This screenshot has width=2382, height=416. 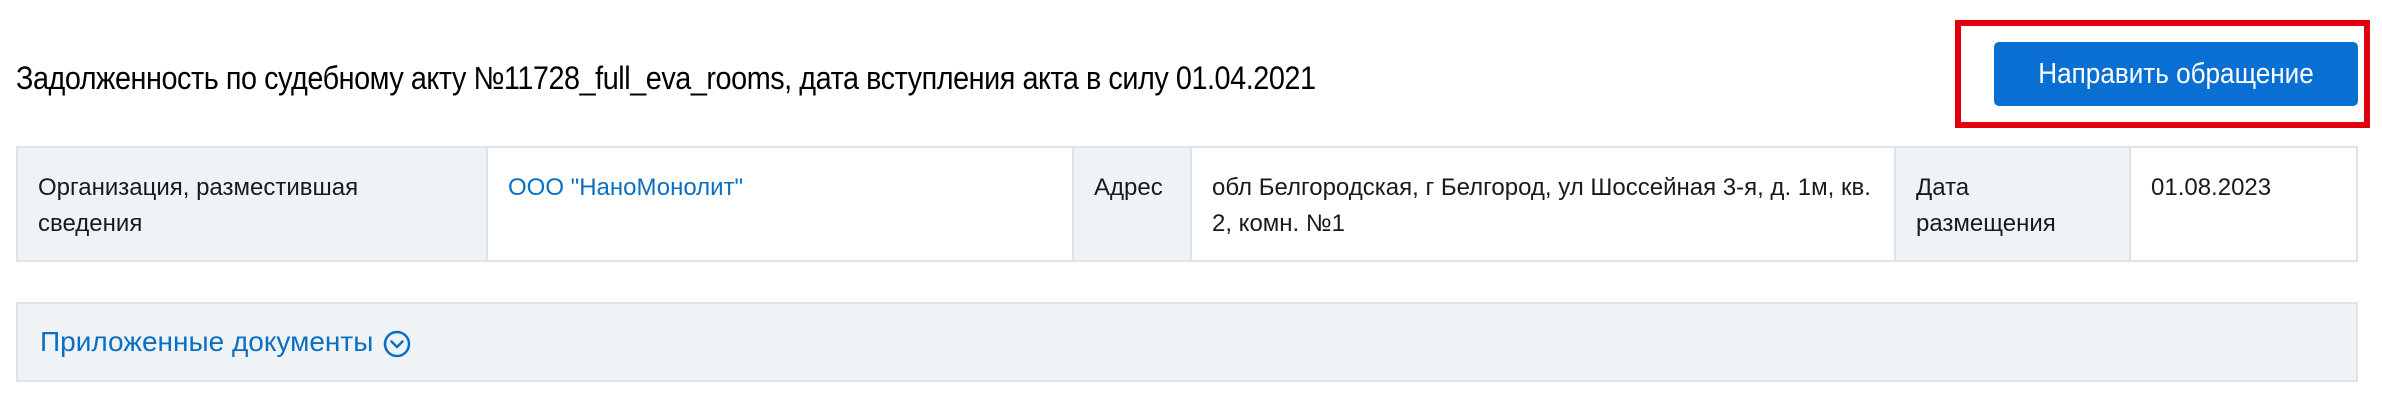 I want to click on address-label: Адрес, so click(x=1133, y=204).